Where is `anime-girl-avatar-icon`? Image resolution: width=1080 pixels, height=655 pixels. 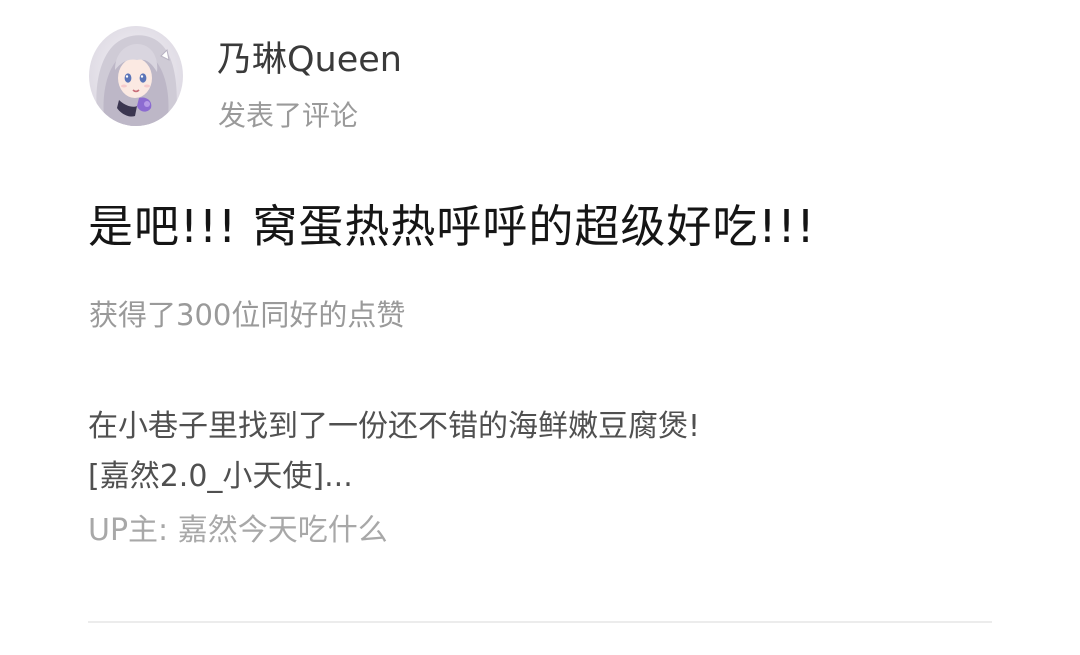 anime-girl-avatar-icon is located at coordinates (136, 76).